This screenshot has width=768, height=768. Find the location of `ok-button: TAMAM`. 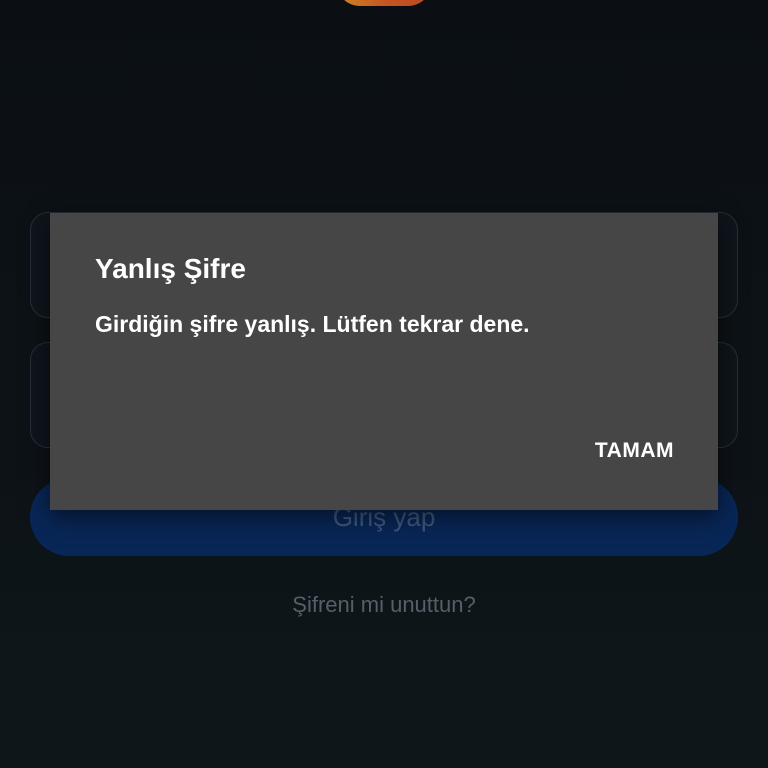

ok-button: TAMAM is located at coordinates (634, 451).